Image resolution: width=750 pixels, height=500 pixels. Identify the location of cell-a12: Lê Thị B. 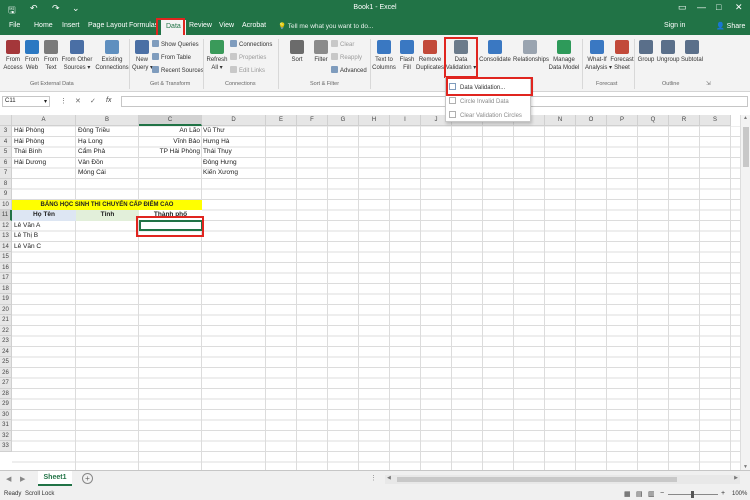
(44, 236).